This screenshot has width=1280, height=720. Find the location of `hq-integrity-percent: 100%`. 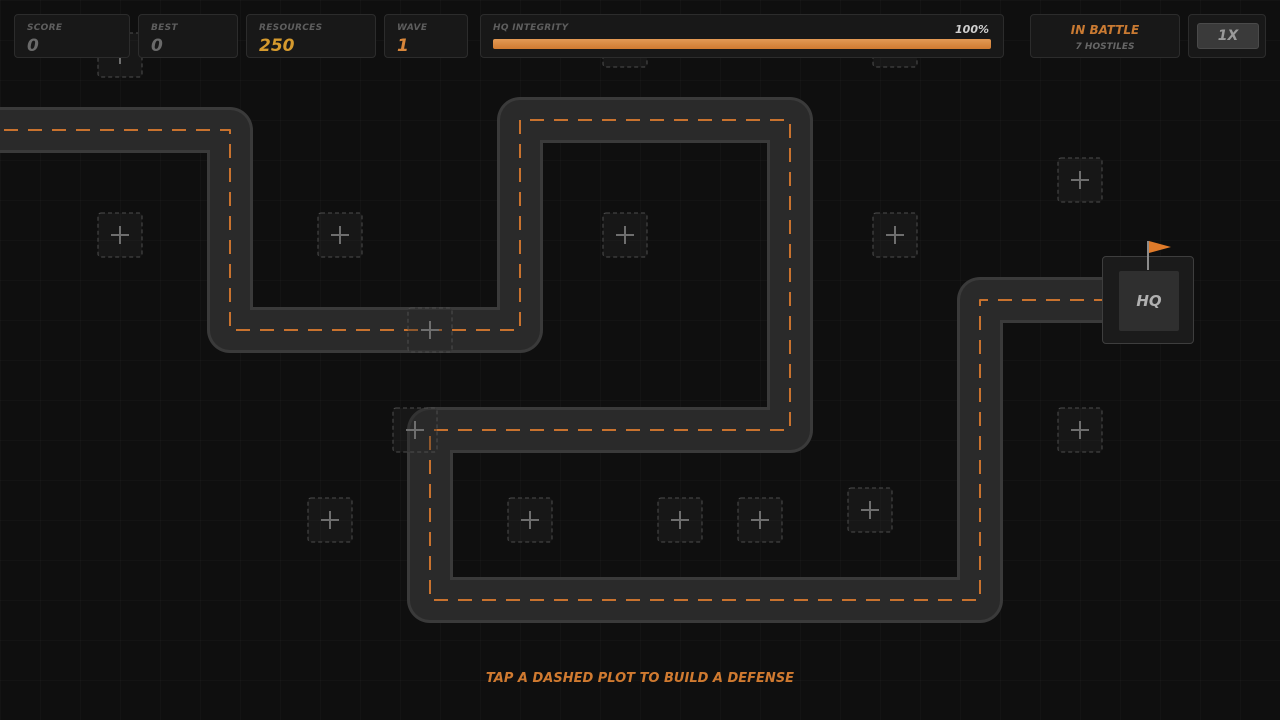

hq-integrity-percent: 100% is located at coordinates (972, 29).